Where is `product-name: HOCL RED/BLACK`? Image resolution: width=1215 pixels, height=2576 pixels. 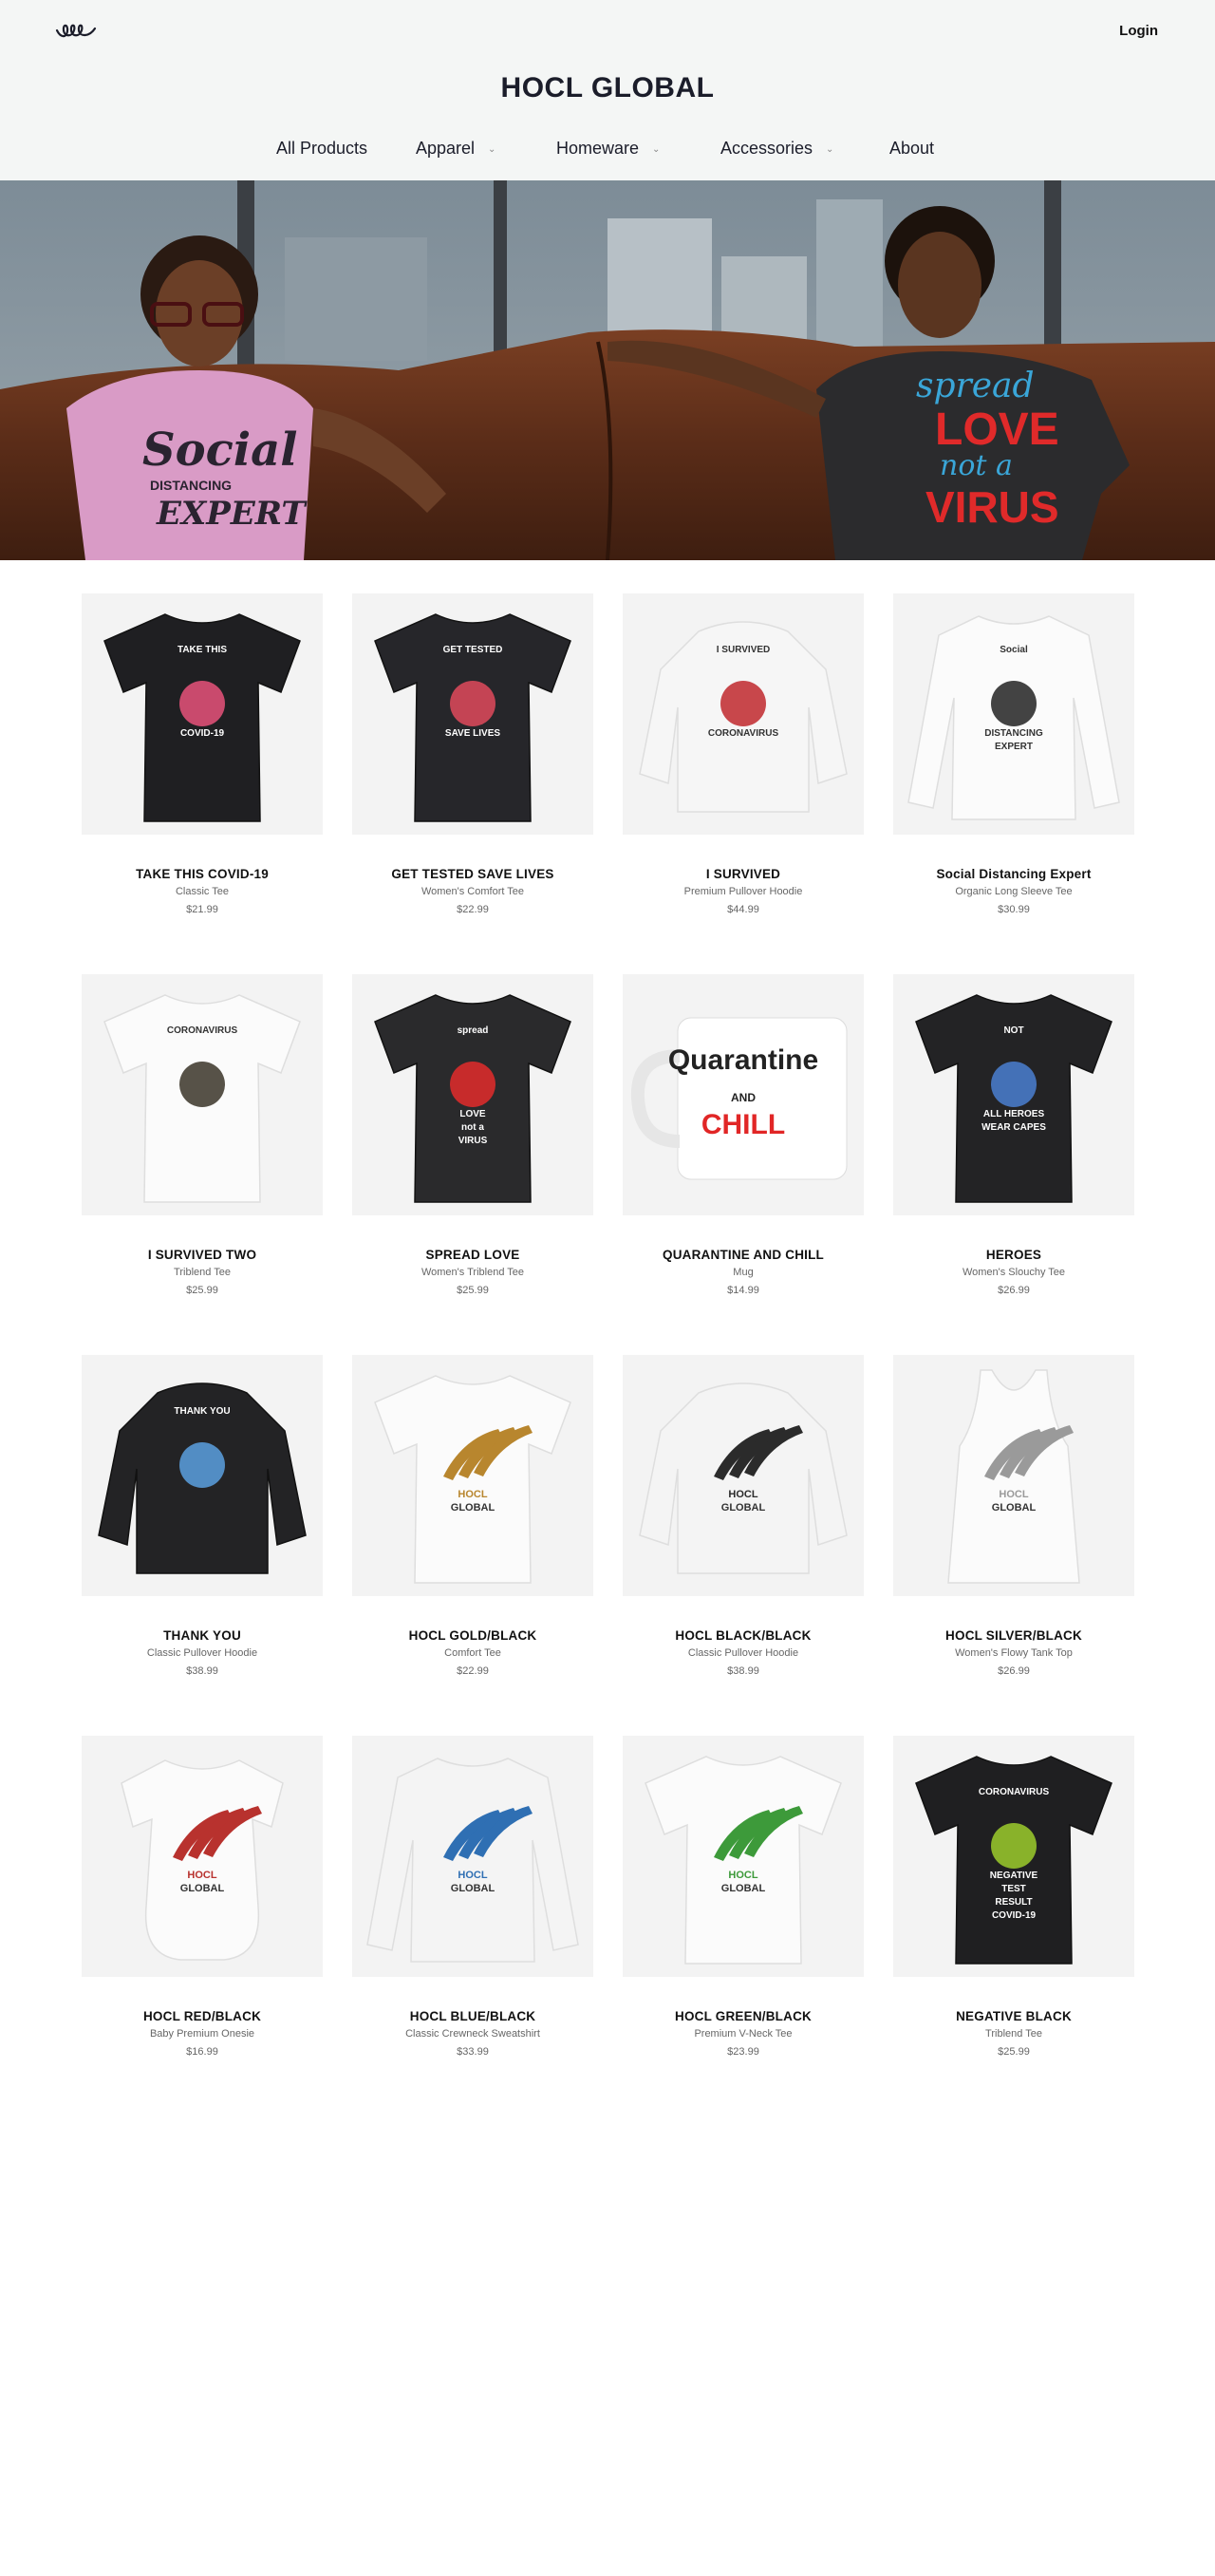
product-name: HOCL RED/BLACK is located at coordinates (202, 2016).